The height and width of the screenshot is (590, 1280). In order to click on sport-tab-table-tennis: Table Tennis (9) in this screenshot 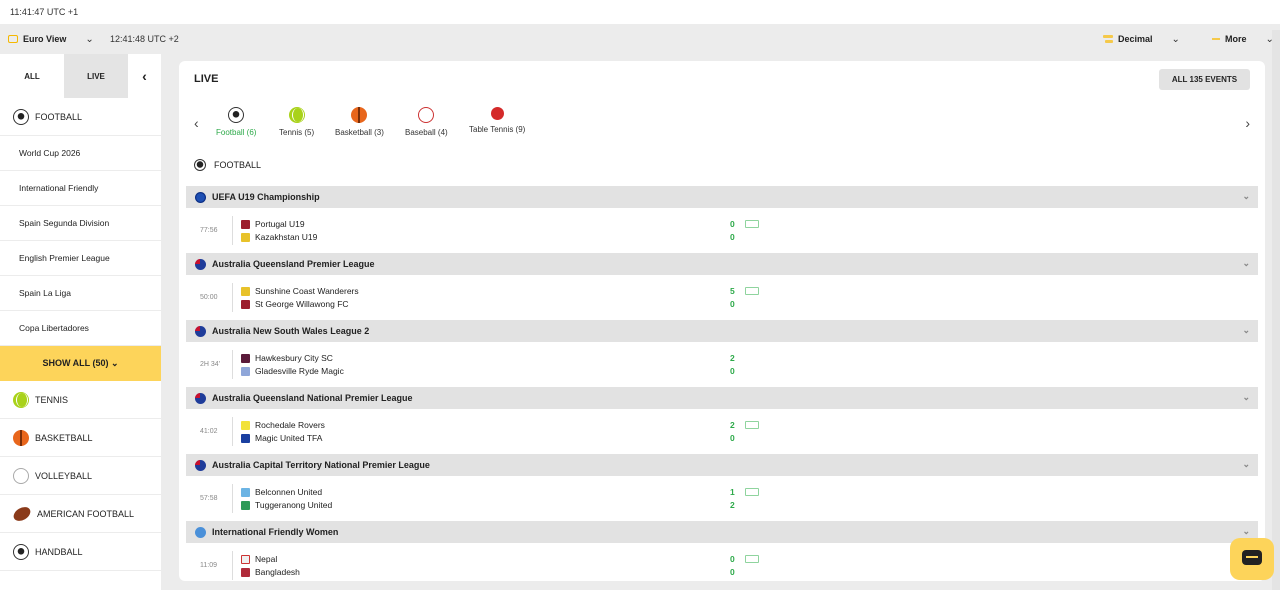, I will do `click(497, 120)`.